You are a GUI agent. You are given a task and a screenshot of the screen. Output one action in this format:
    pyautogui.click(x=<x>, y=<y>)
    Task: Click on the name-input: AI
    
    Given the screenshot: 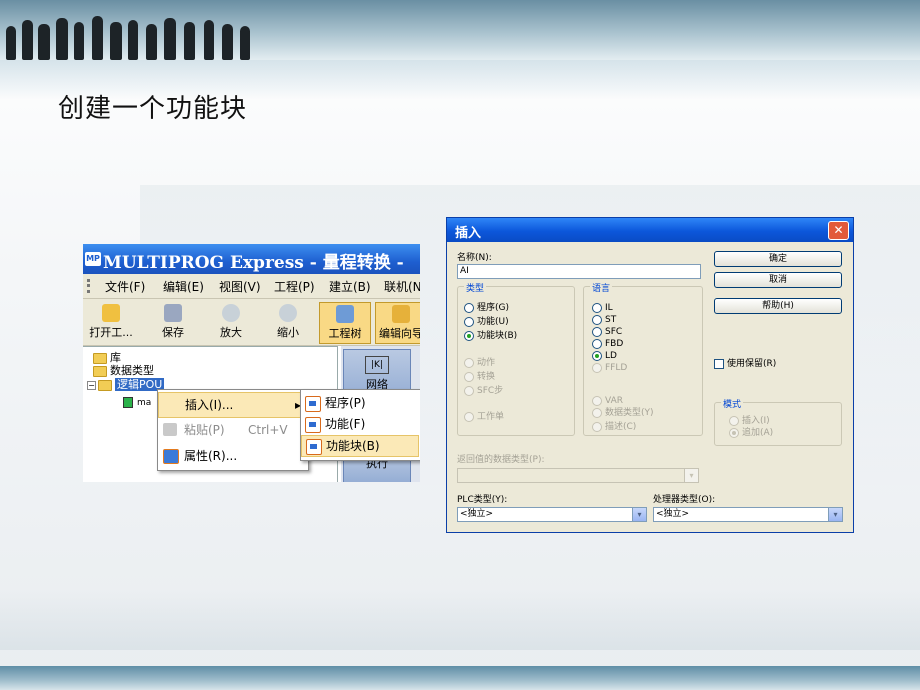 What is the action you would take?
    pyautogui.click(x=579, y=271)
    